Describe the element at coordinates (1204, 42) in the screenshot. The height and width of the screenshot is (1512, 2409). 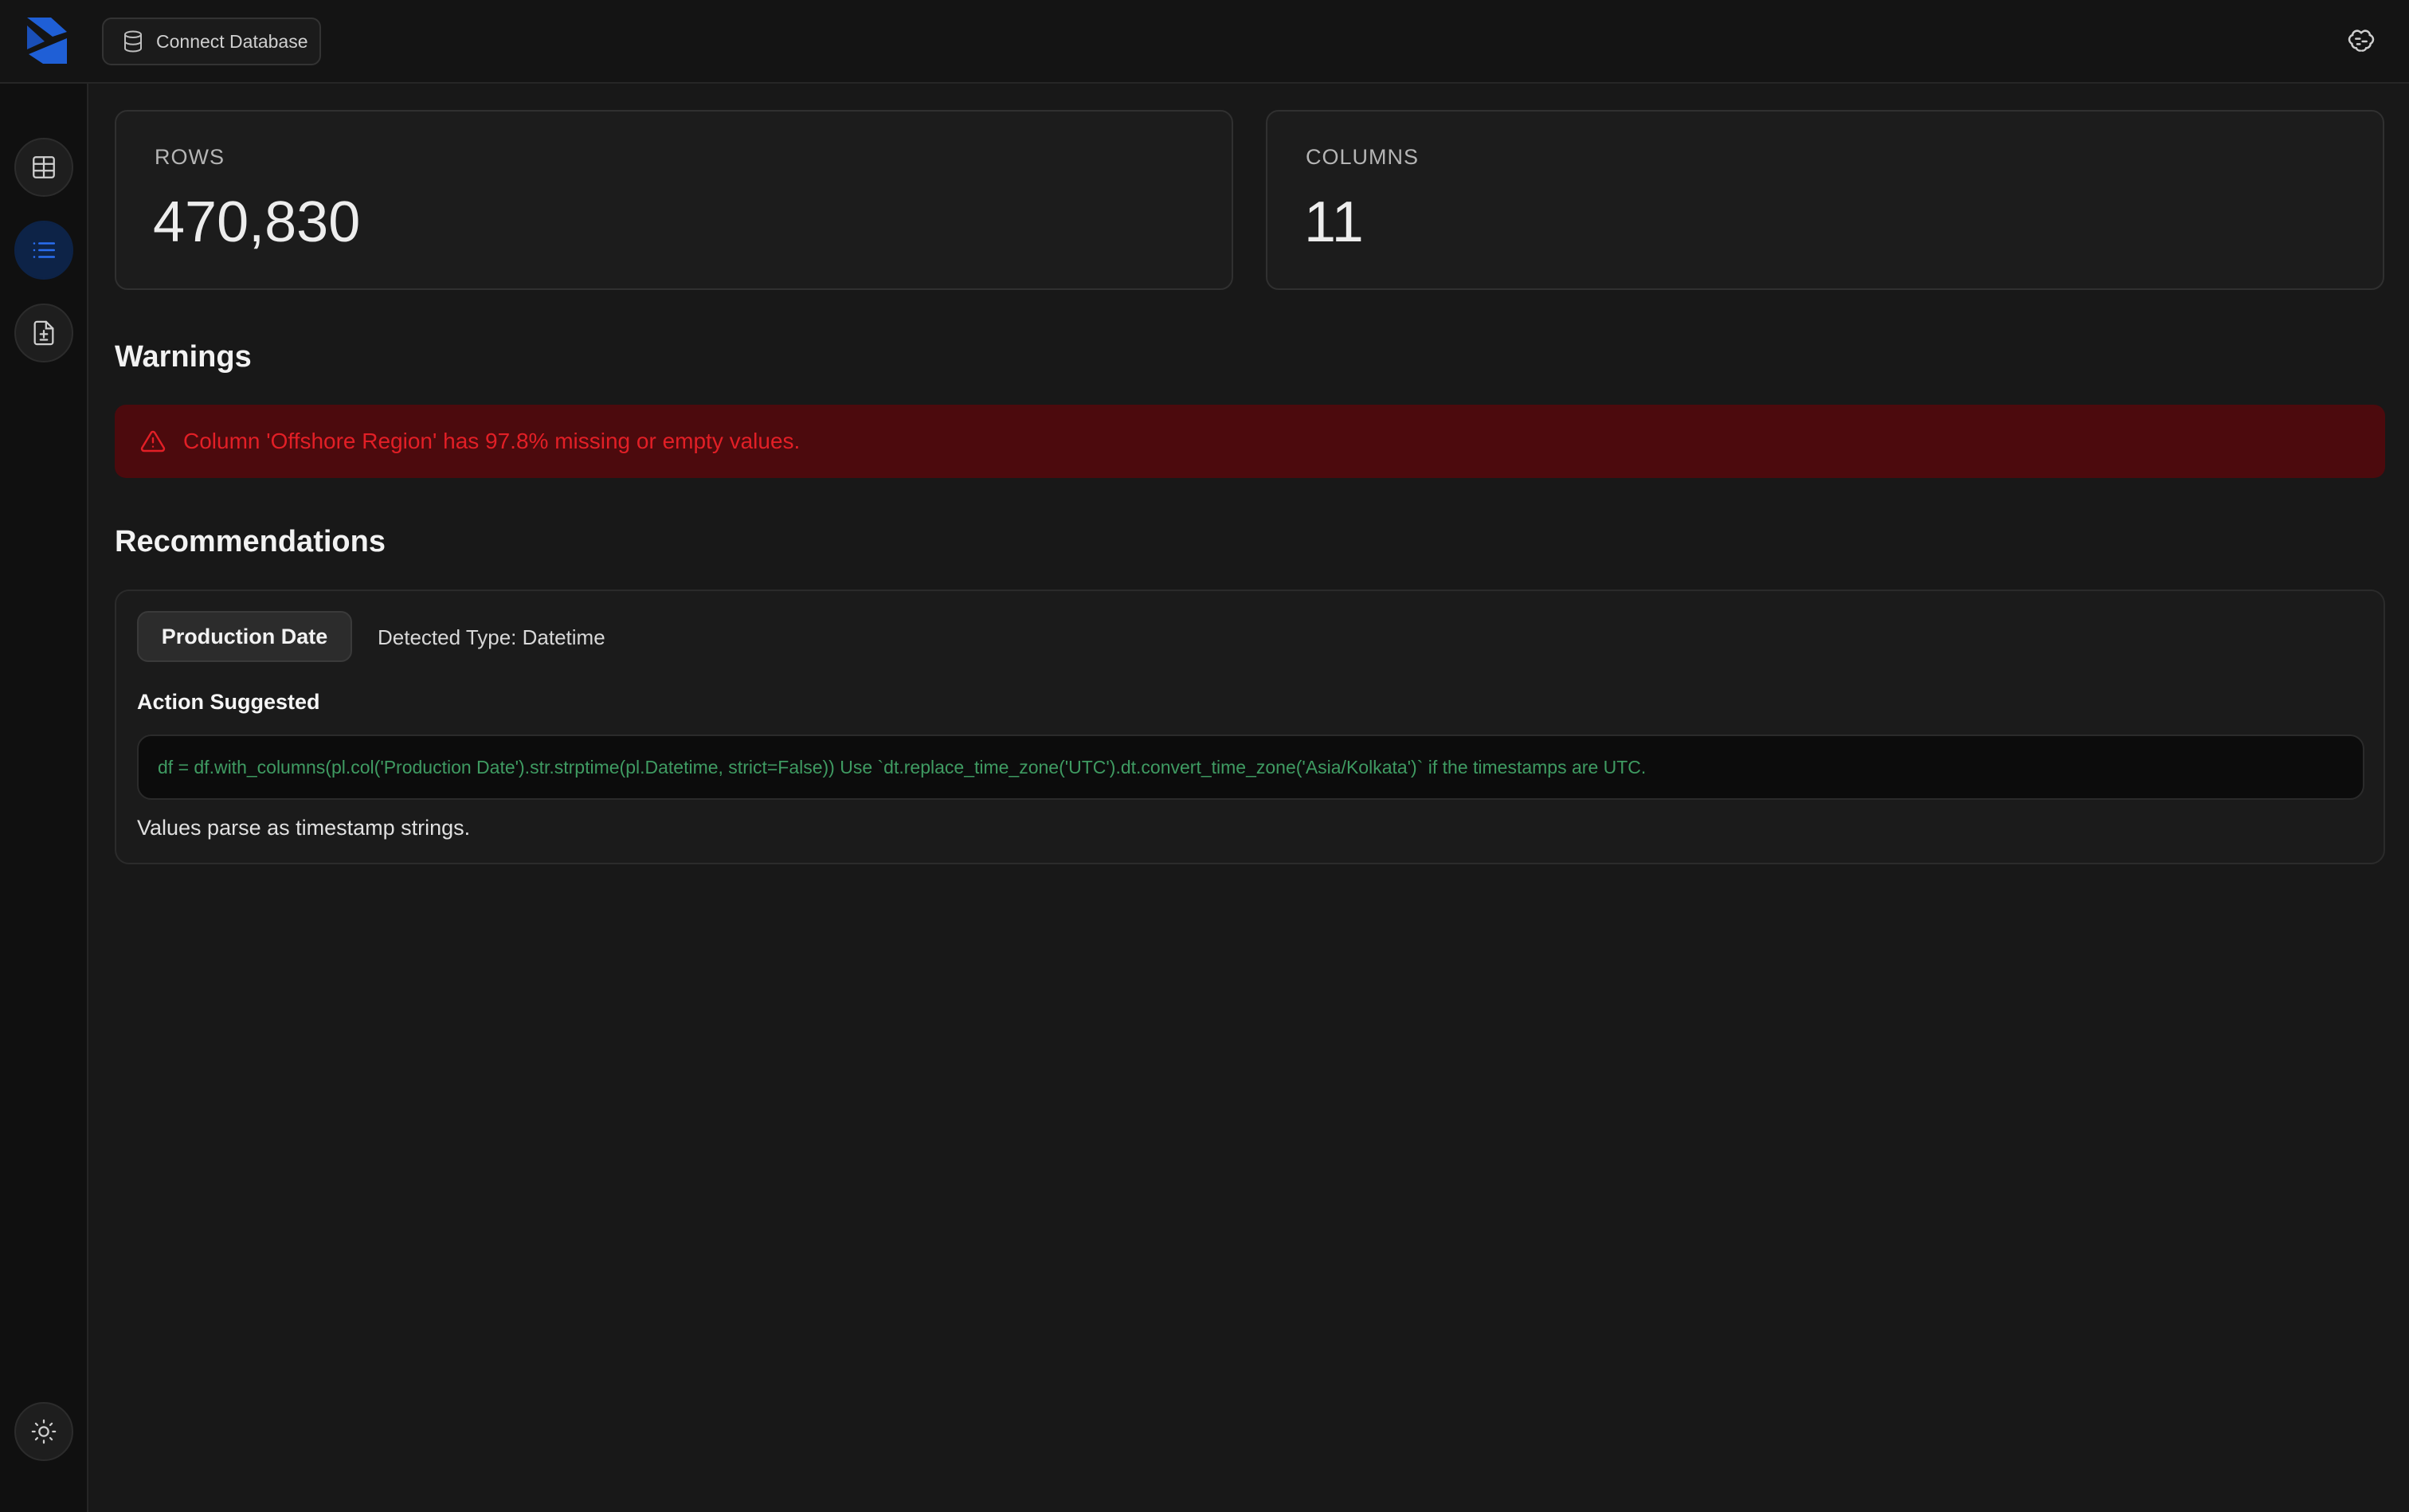
I see `top-header: Connect Database` at that location.